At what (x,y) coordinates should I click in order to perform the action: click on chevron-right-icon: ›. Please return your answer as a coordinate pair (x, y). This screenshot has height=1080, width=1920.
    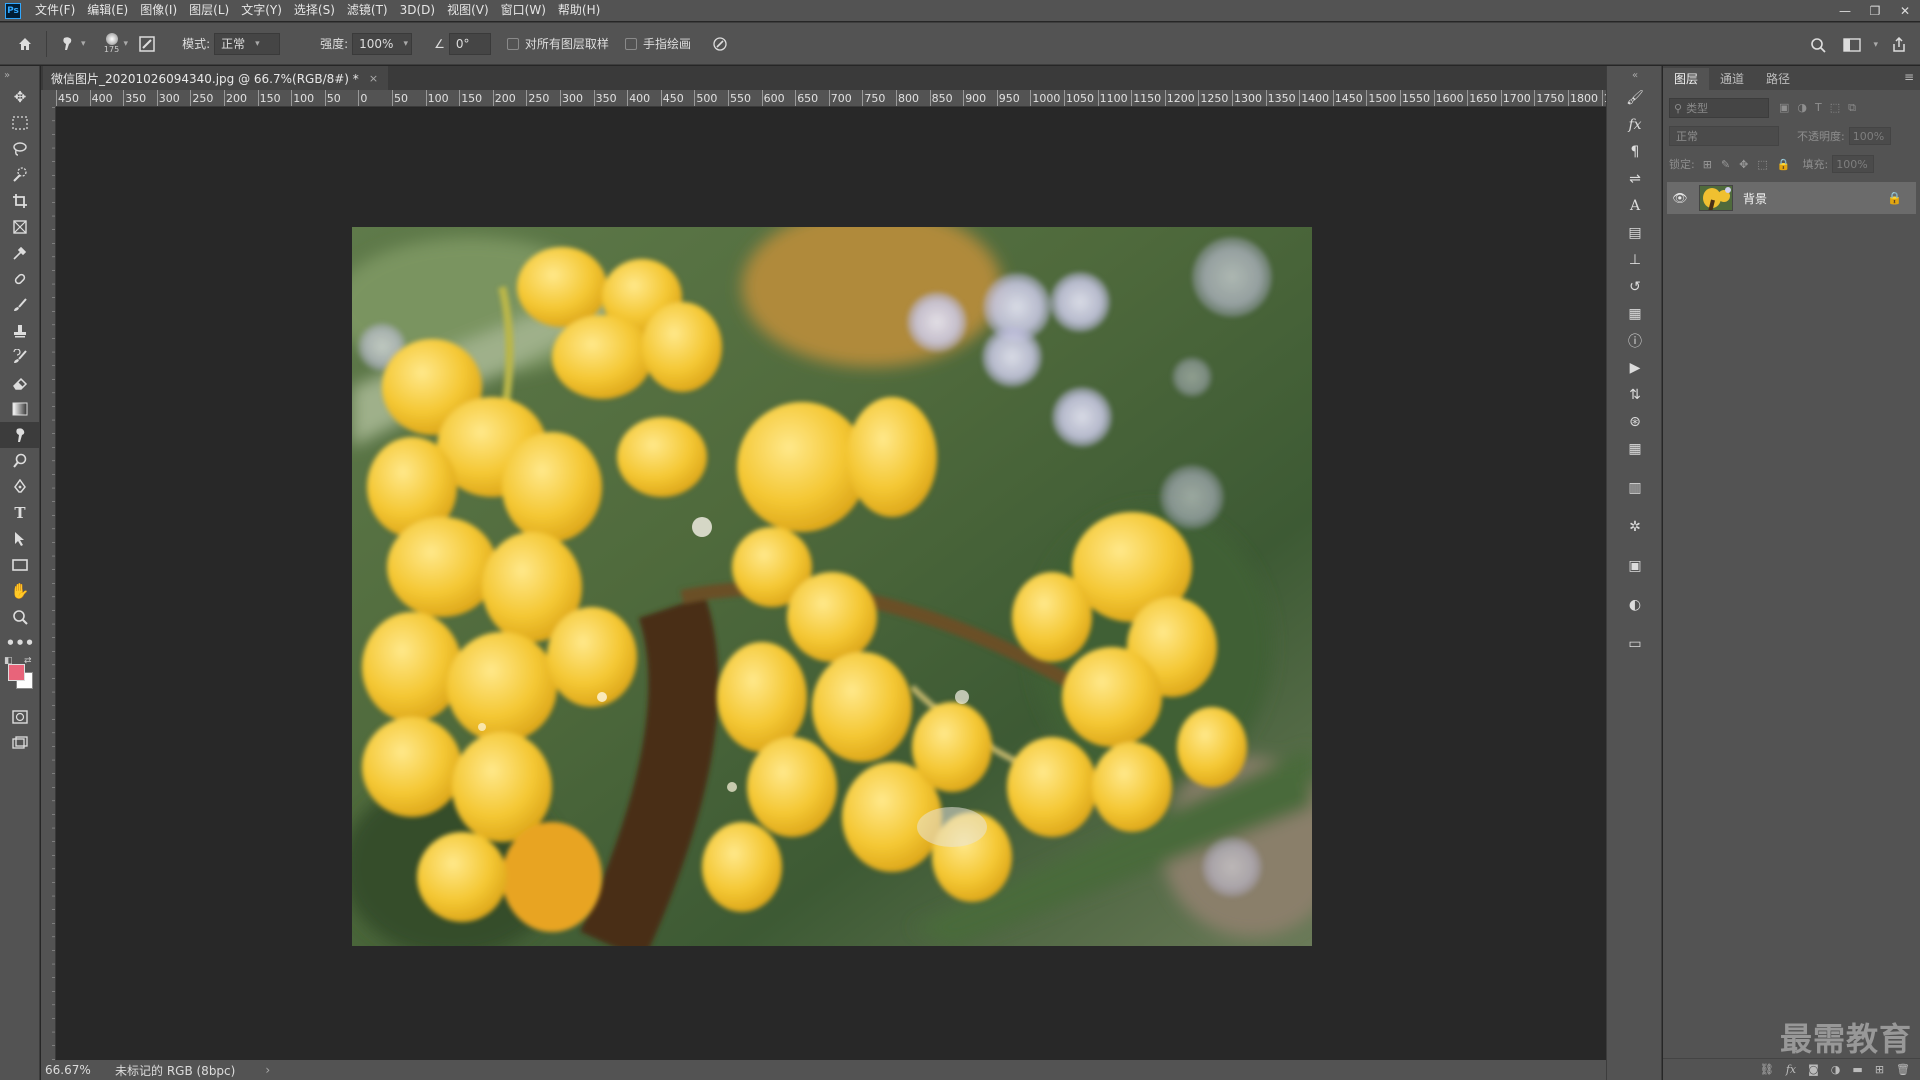
    Looking at the image, I should click on (267, 1070).